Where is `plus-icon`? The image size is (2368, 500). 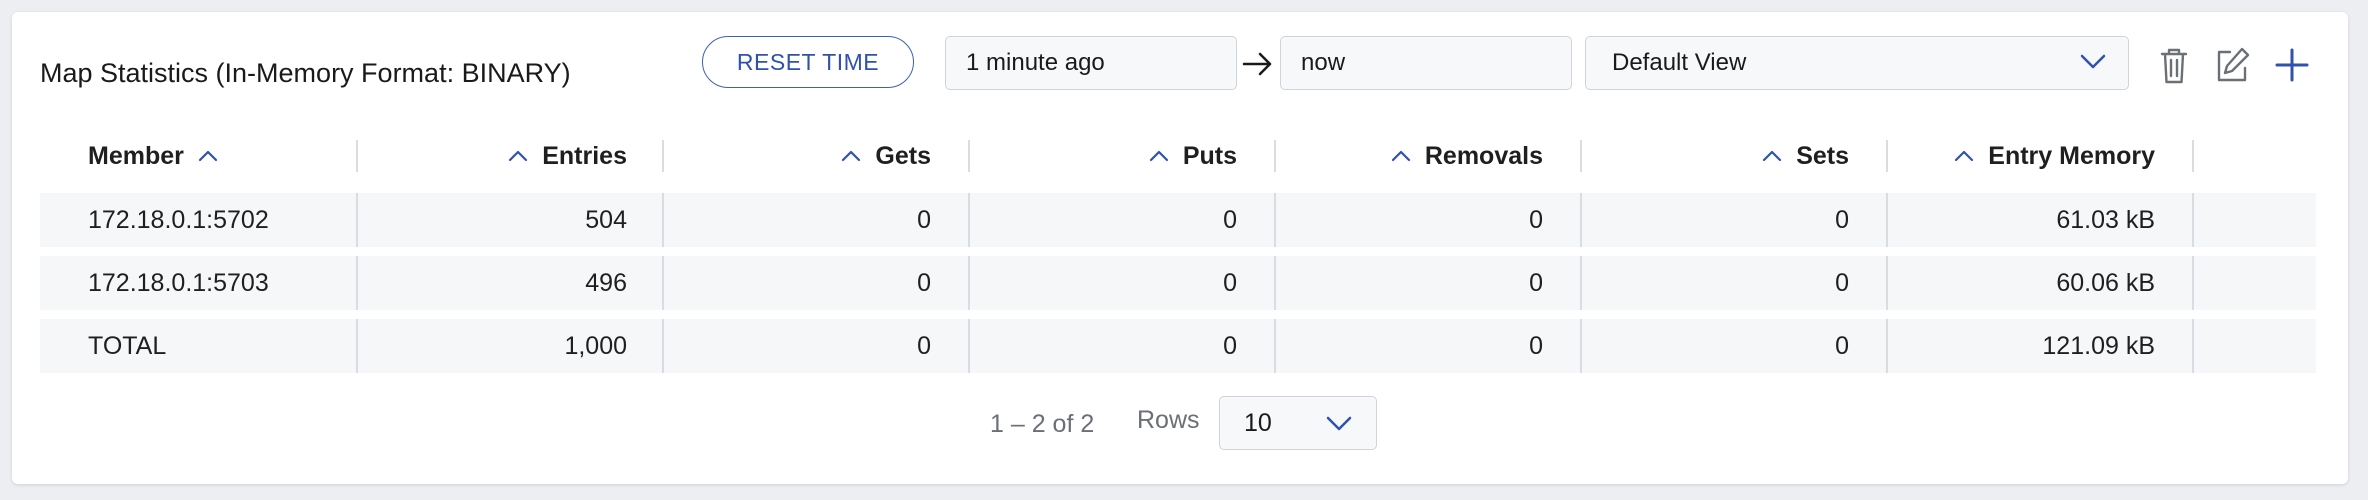 plus-icon is located at coordinates (2292, 65).